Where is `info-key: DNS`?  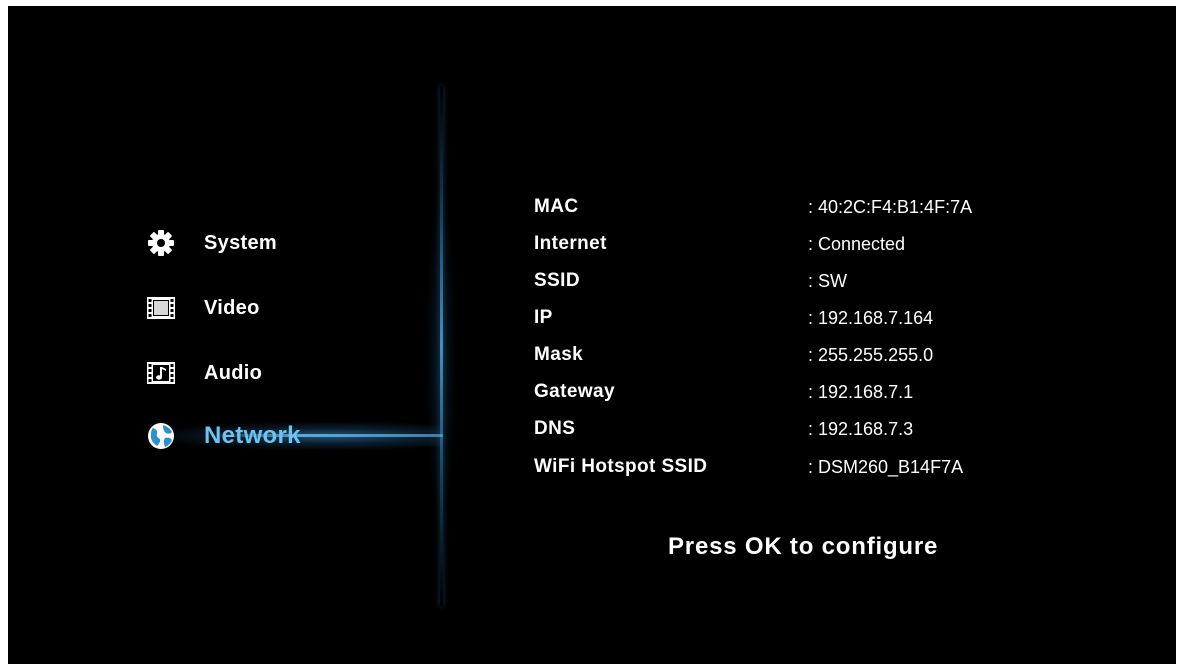
info-key: DNS is located at coordinates (555, 428).